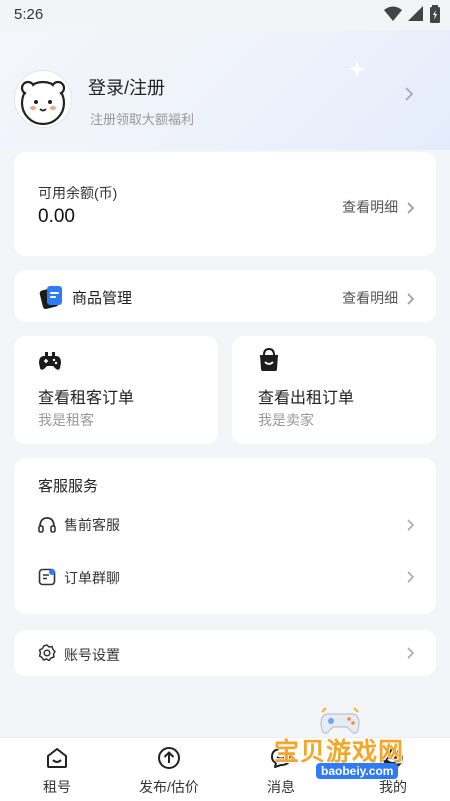 The image size is (450, 801). I want to click on tab-rent-account-label: 租号, so click(57, 787).